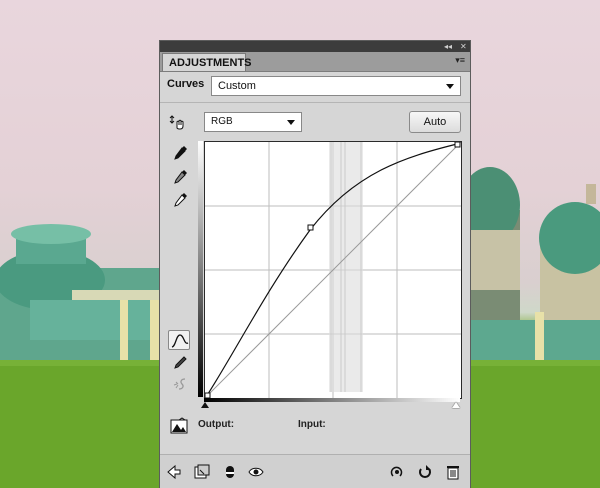 The image size is (600, 488). What do you see at coordinates (205, 405) in the screenshot?
I see `black-point-slider` at bounding box center [205, 405].